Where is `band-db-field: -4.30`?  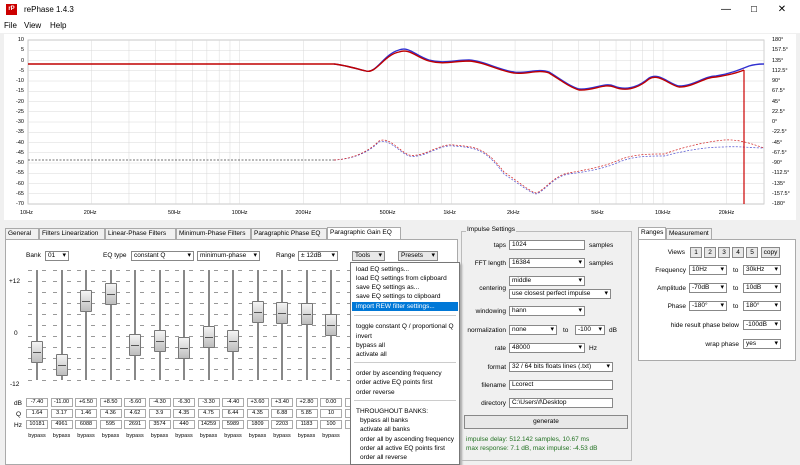 band-db-field: -4.30 is located at coordinates (159, 402).